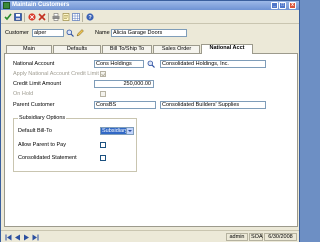  Describe the element at coordinates (8, 237) in the screenshot. I see `first-record-icon` at that location.